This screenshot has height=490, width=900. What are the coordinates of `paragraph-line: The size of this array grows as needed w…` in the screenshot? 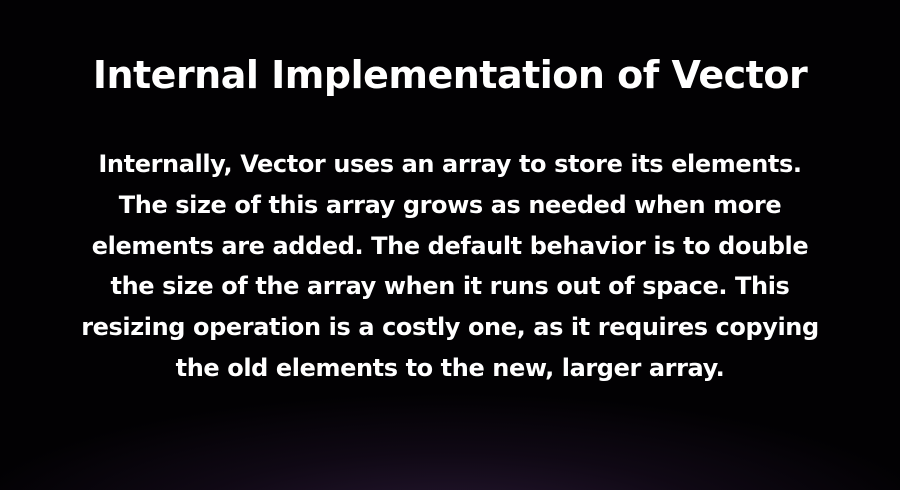 It's located at (450, 204).